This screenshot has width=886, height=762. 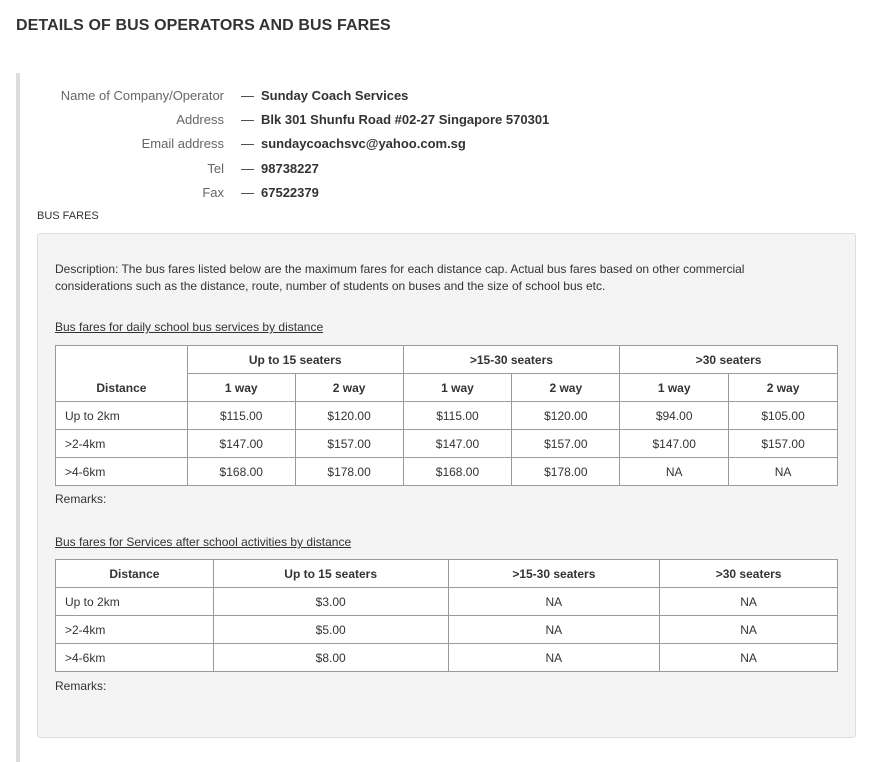 What do you see at coordinates (290, 168) in the screenshot?
I see `tel-value: 98738227` at bounding box center [290, 168].